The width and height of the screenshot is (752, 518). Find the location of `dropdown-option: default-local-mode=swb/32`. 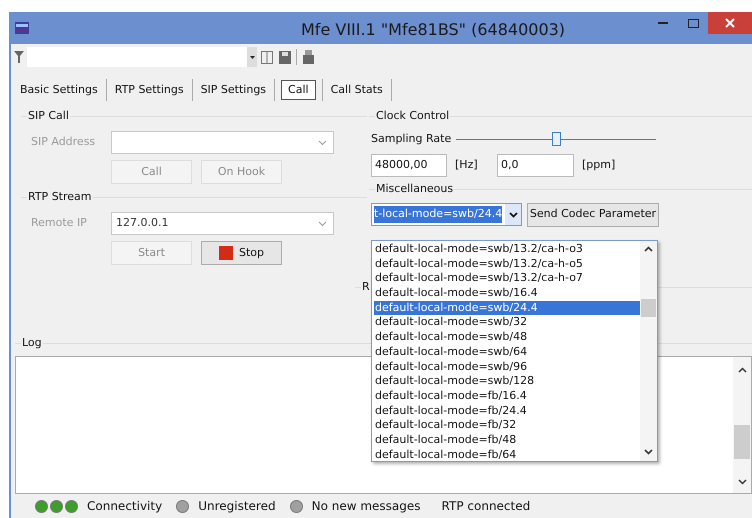

dropdown-option: default-local-mode=swb/32 is located at coordinates (507, 322).